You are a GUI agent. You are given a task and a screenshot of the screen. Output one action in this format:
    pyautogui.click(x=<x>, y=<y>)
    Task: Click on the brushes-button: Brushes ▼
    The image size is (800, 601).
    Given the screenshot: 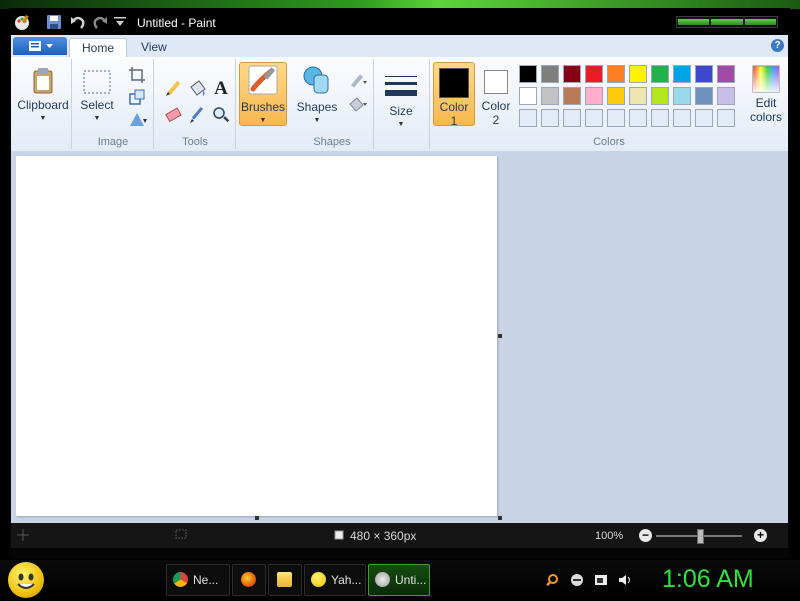 What is the action you would take?
    pyautogui.click(x=263, y=94)
    